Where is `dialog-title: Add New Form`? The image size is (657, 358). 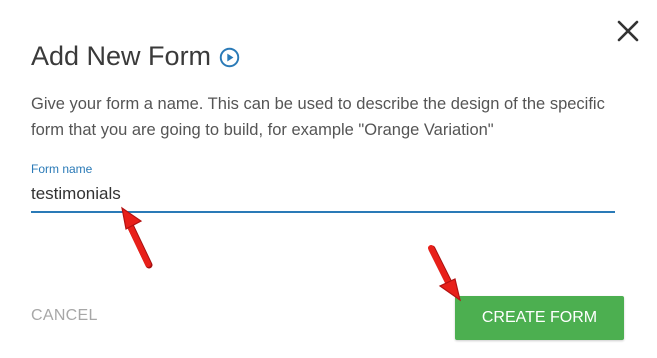
dialog-title: Add New Form is located at coordinates (135, 56).